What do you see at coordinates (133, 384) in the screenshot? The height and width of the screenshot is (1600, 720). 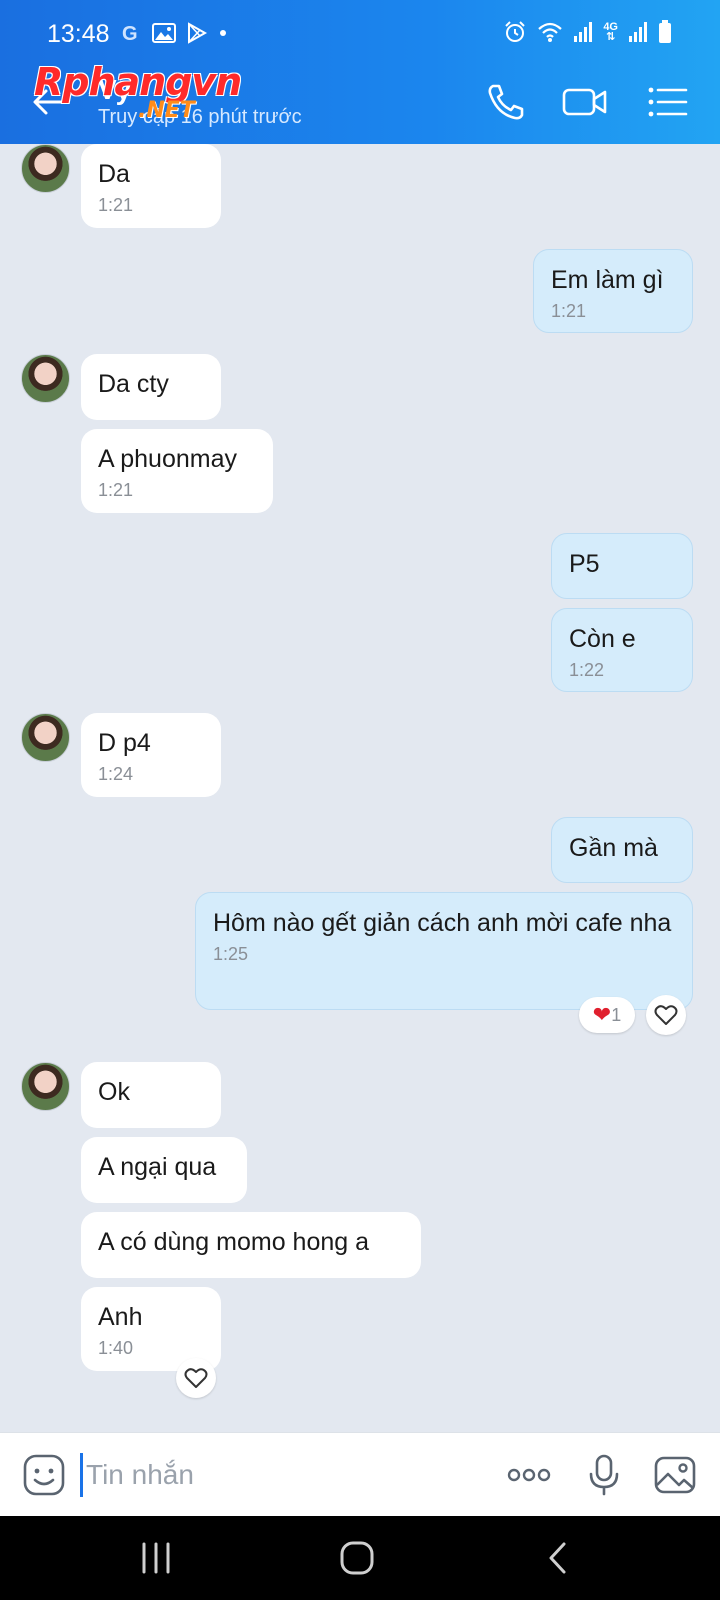 I see `message-text: Da cty` at bounding box center [133, 384].